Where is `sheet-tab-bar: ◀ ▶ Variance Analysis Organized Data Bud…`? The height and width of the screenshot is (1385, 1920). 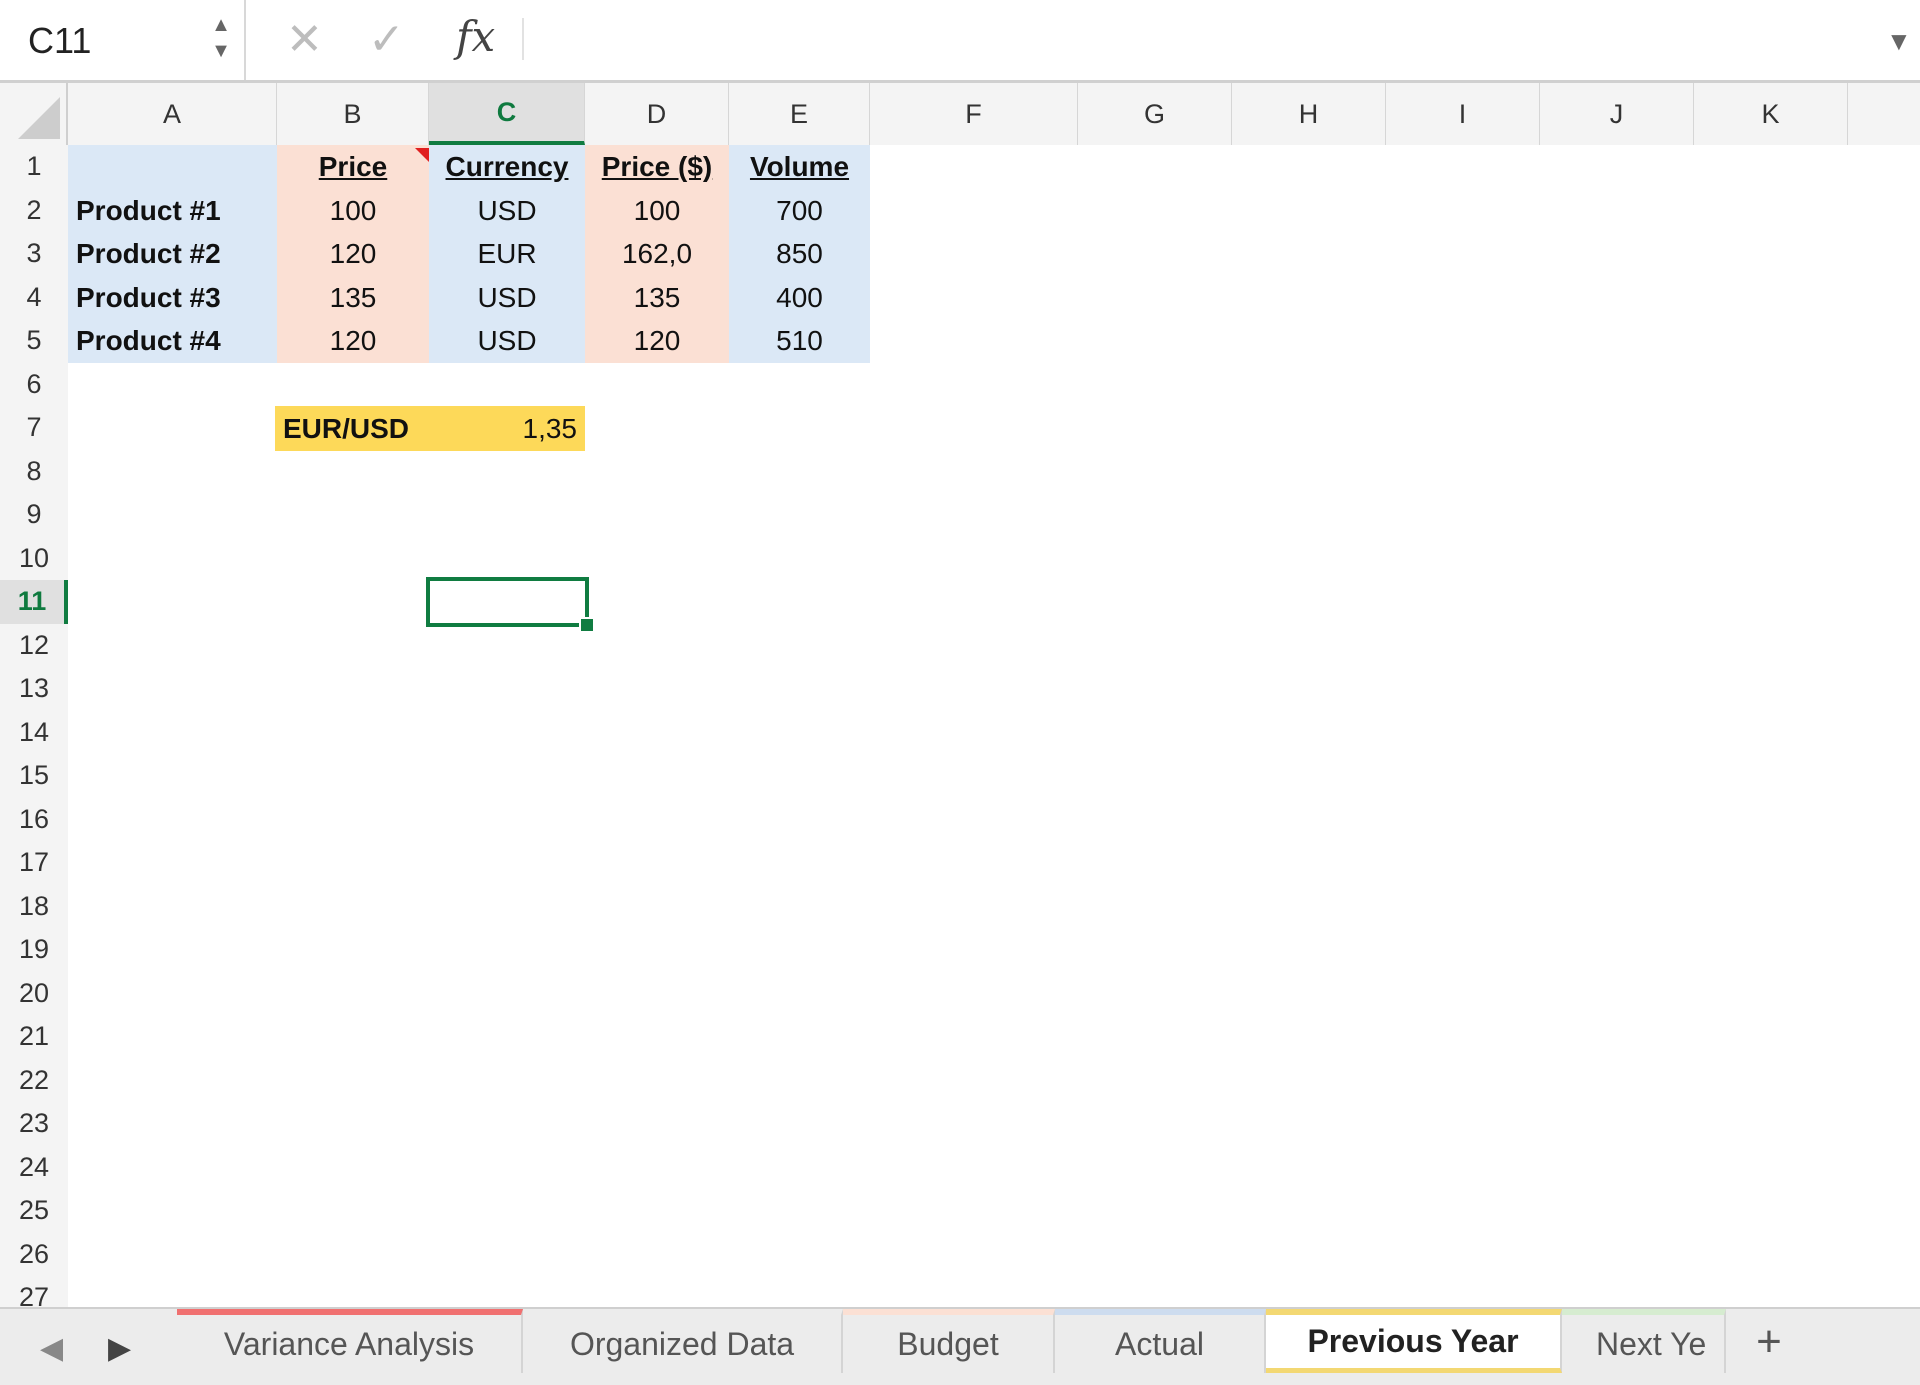 sheet-tab-bar: ◀ ▶ Variance Analysis Organized Data Bud… is located at coordinates (960, 1346).